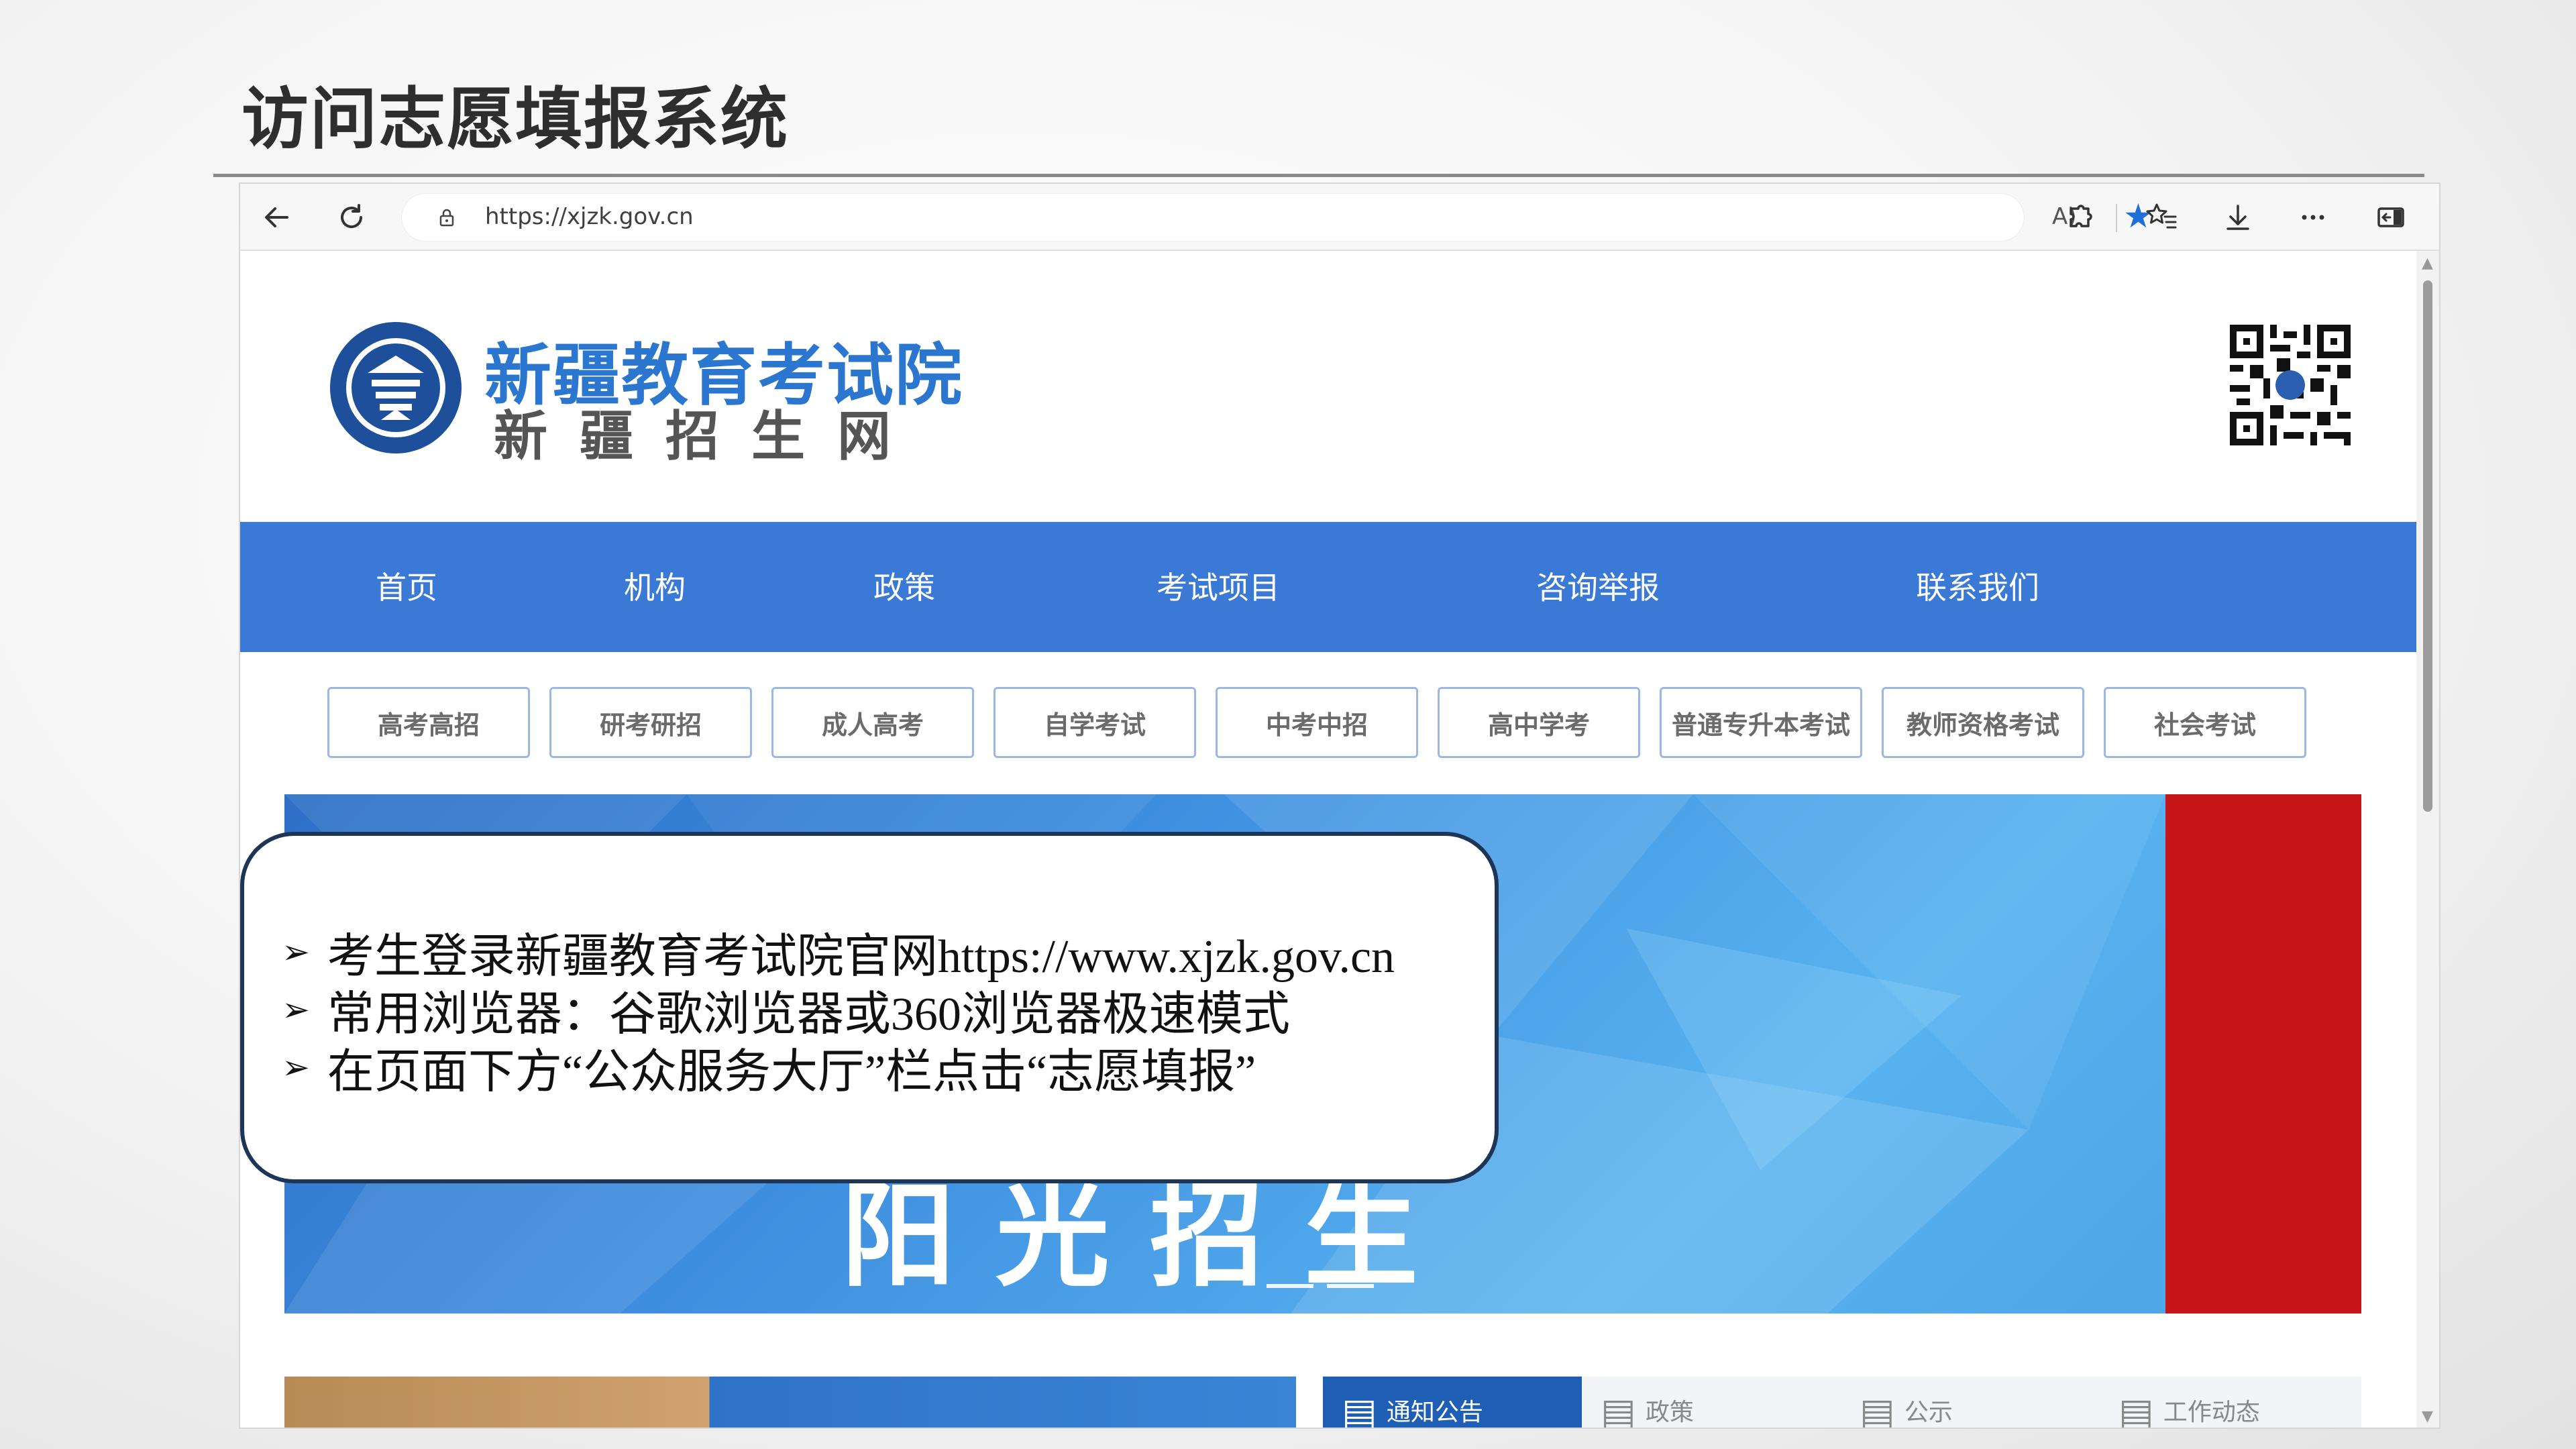 The width and height of the screenshot is (2576, 1449). I want to click on download-icon, so click(2238, 217).